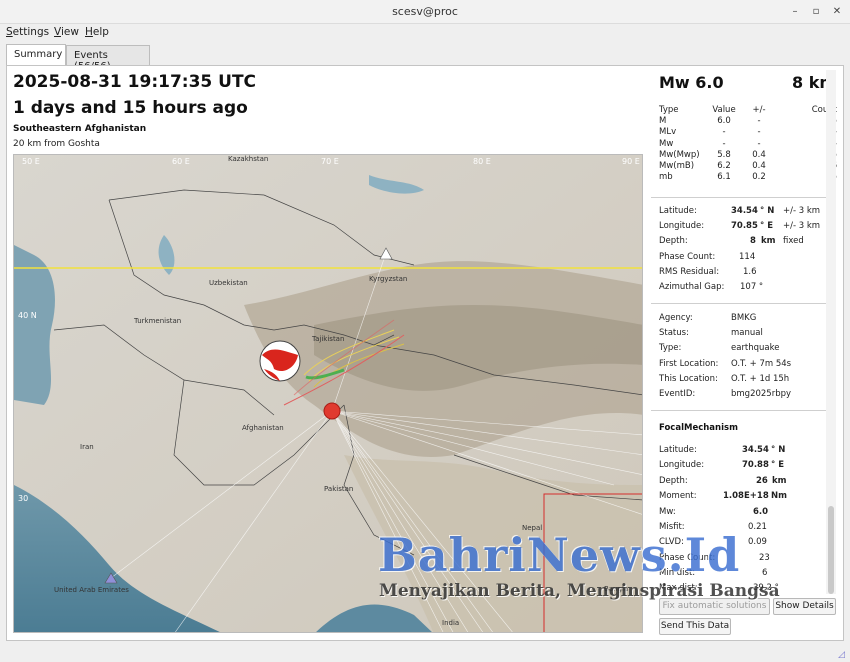  Describe the element at coordinates (679, 154) in the screenshot. I see `table-cell: Mw(Mwp)` at that location.